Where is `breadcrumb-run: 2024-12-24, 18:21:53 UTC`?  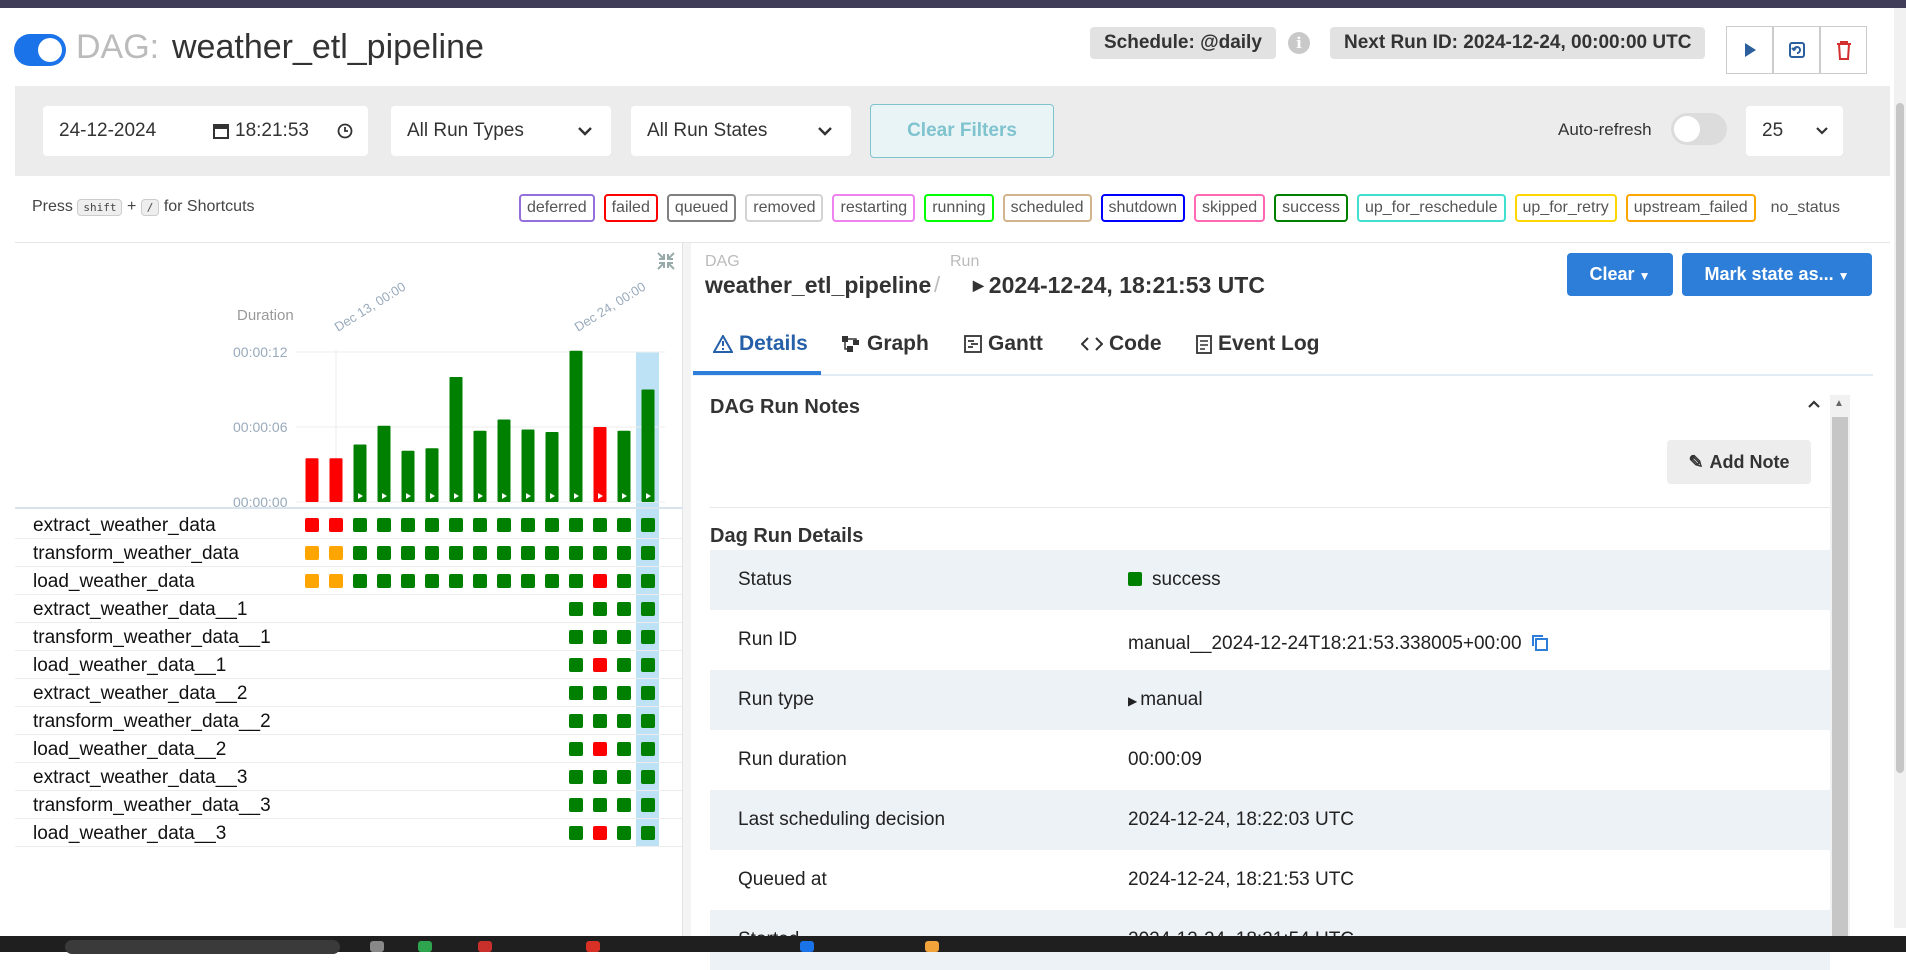
breadcrumb-run: 2024-12-24, 18:21:53 UTC is located at coordinates (1119, 285).